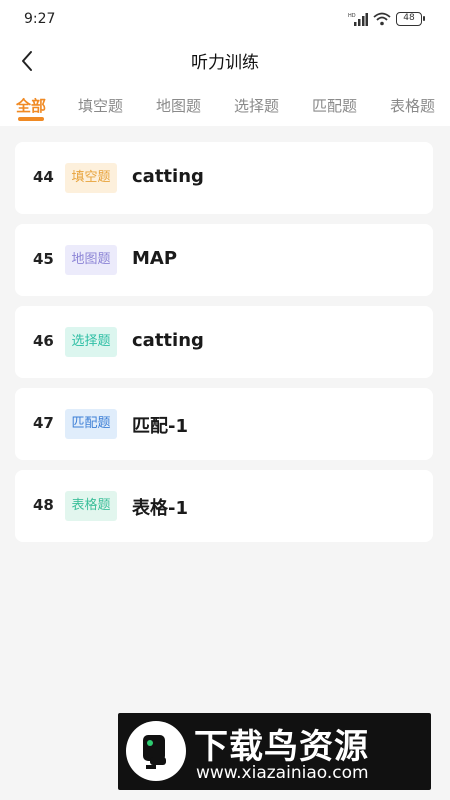  What do you see at coordinates (224, 178) in the screenshot?
I see `list-item: 44 填空题 catting` at bounding box center [224, 178].